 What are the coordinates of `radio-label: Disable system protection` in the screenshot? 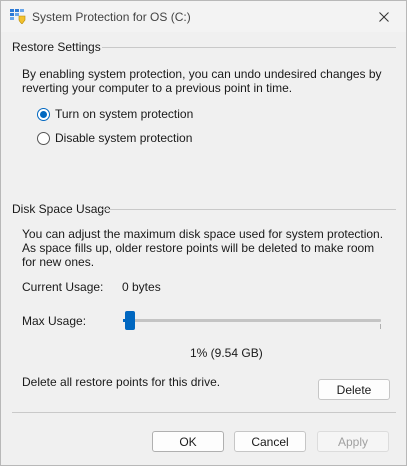 It's located at (124, 138).